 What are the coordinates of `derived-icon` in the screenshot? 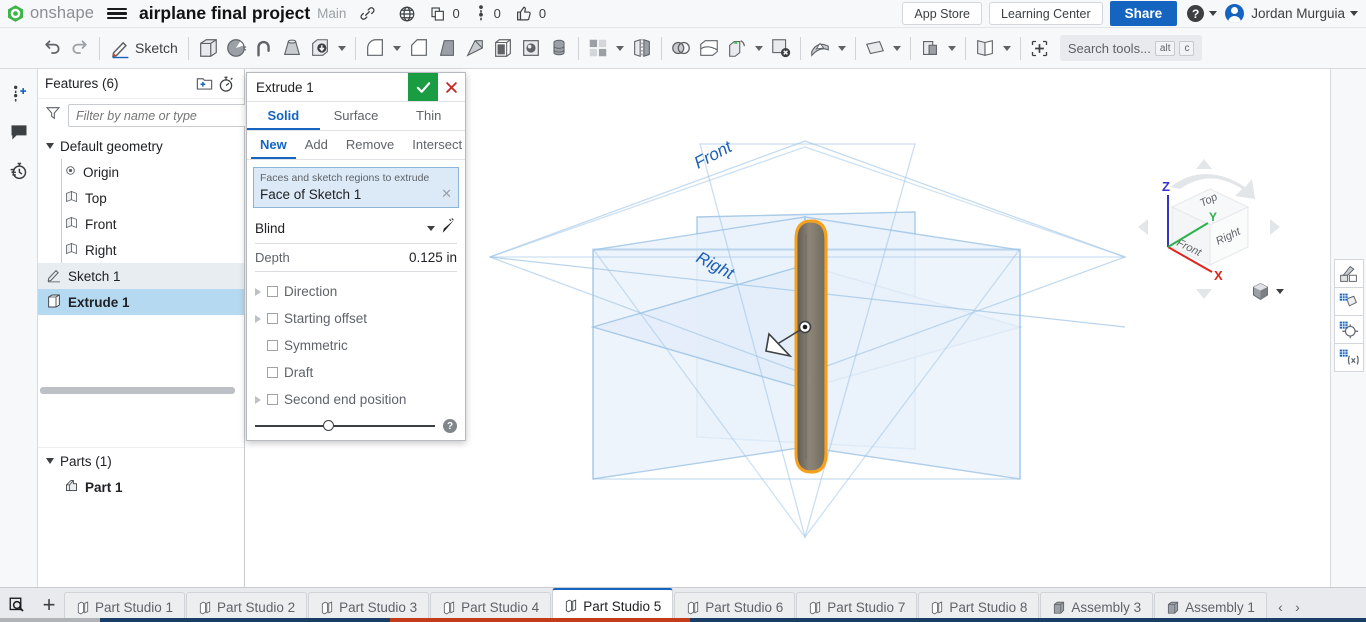 It's located at (930, 48).